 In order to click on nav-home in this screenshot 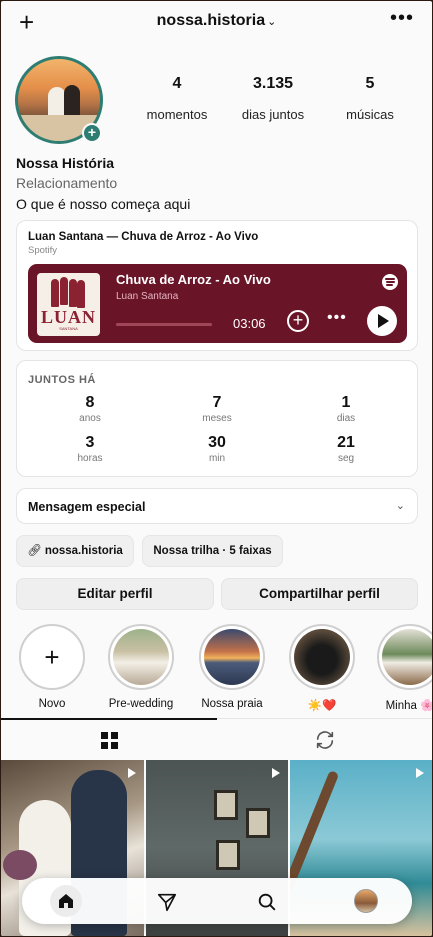, I will do `click(66, 901)`.